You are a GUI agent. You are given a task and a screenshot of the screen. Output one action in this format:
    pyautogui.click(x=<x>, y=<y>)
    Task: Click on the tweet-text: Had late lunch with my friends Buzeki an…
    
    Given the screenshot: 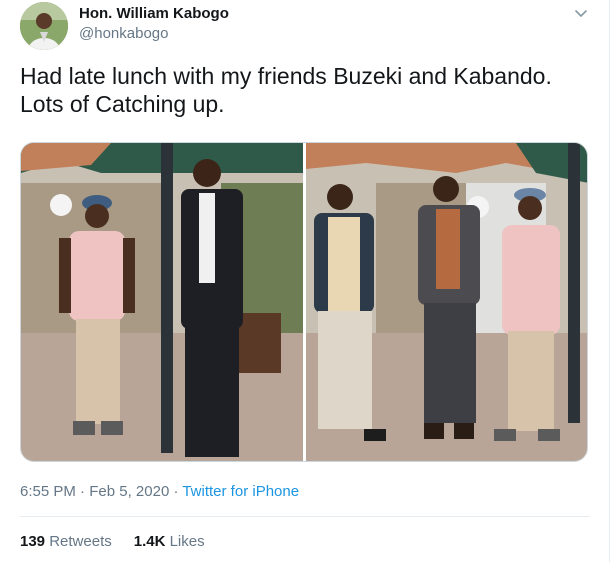 What is the action you would take?
    pyautogui.click(x=305, y=90)
    